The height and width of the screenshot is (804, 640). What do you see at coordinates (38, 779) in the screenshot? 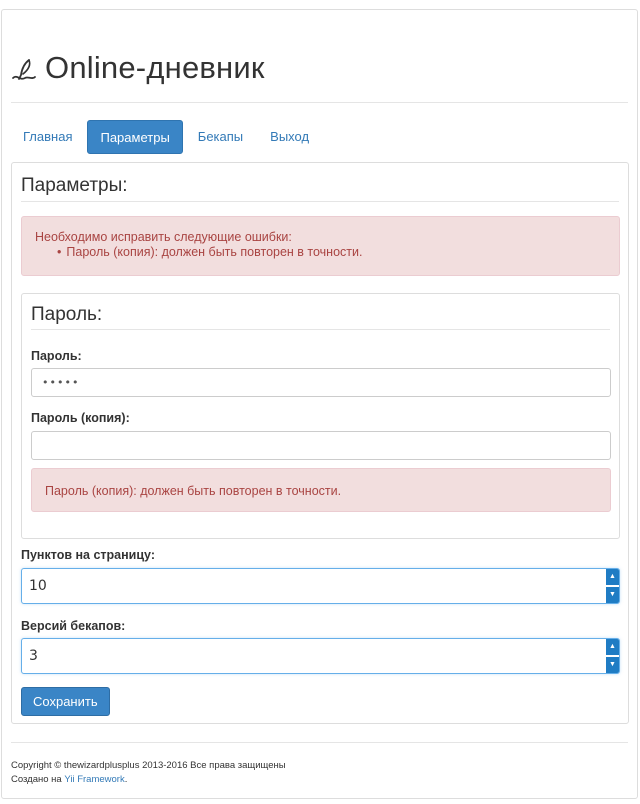
I see `created-prefix: Создано на` at bounding box center [38, 779].